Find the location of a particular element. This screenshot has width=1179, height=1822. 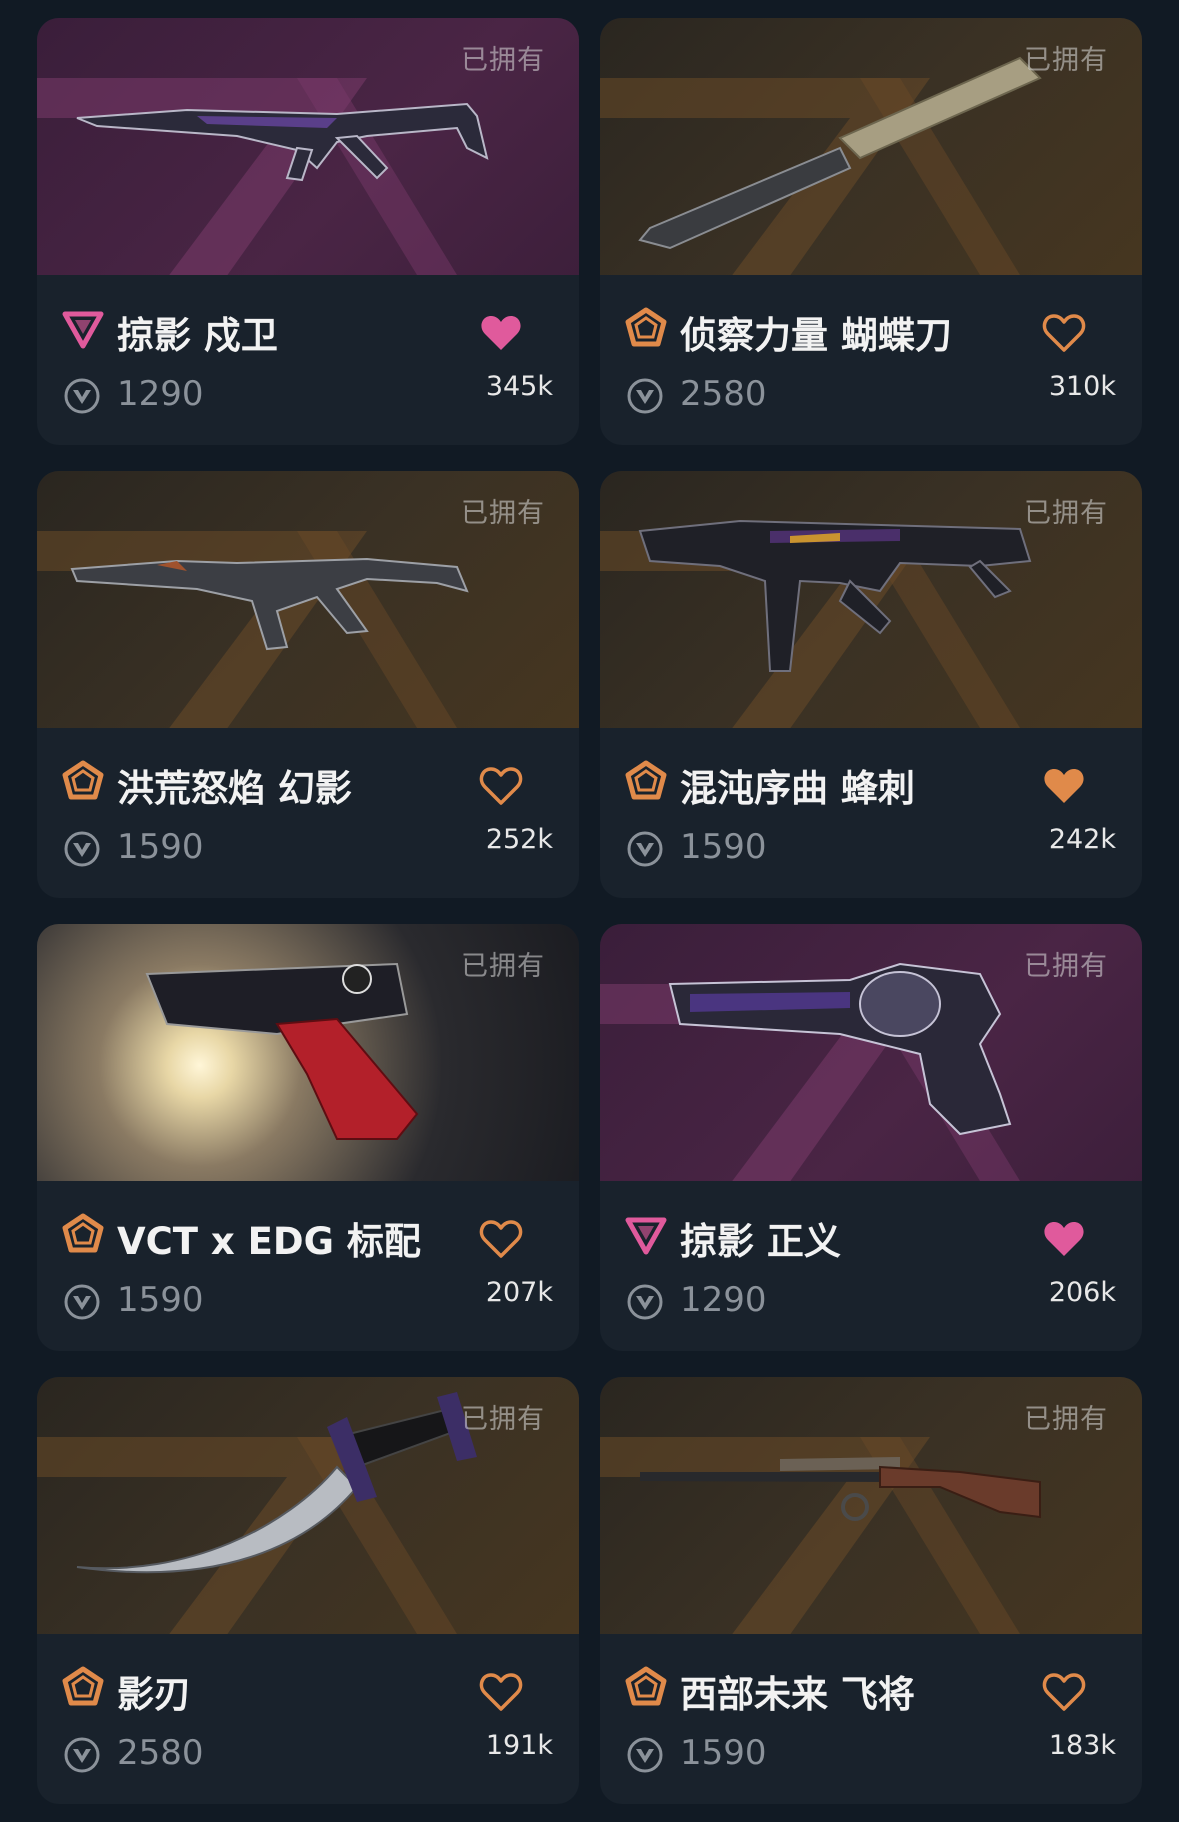

skin-info: 掠影 正义 1290 206k is located at coordinates (871, 1266).